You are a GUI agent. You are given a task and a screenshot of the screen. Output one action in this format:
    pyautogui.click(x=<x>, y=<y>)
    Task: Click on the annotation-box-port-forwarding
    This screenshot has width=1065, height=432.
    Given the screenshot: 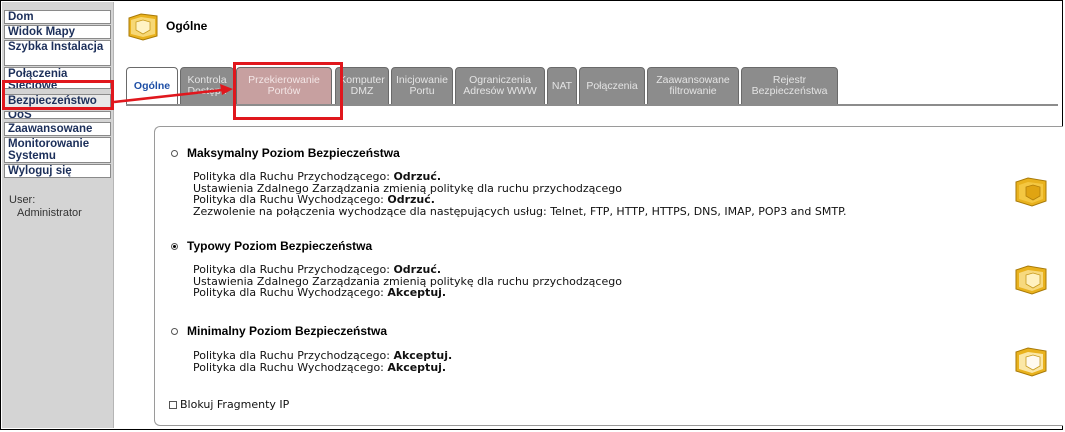 What is the action you would take?
    pyautogui.click(x=288, y=91)
    